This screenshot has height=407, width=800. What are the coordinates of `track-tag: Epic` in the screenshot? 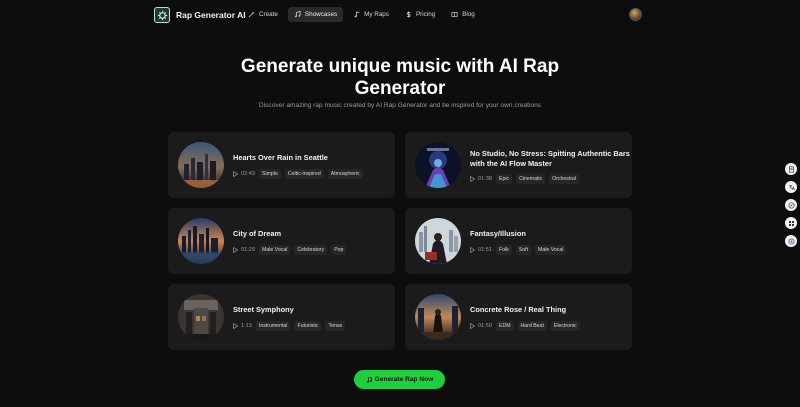 It's located at (504, 179).